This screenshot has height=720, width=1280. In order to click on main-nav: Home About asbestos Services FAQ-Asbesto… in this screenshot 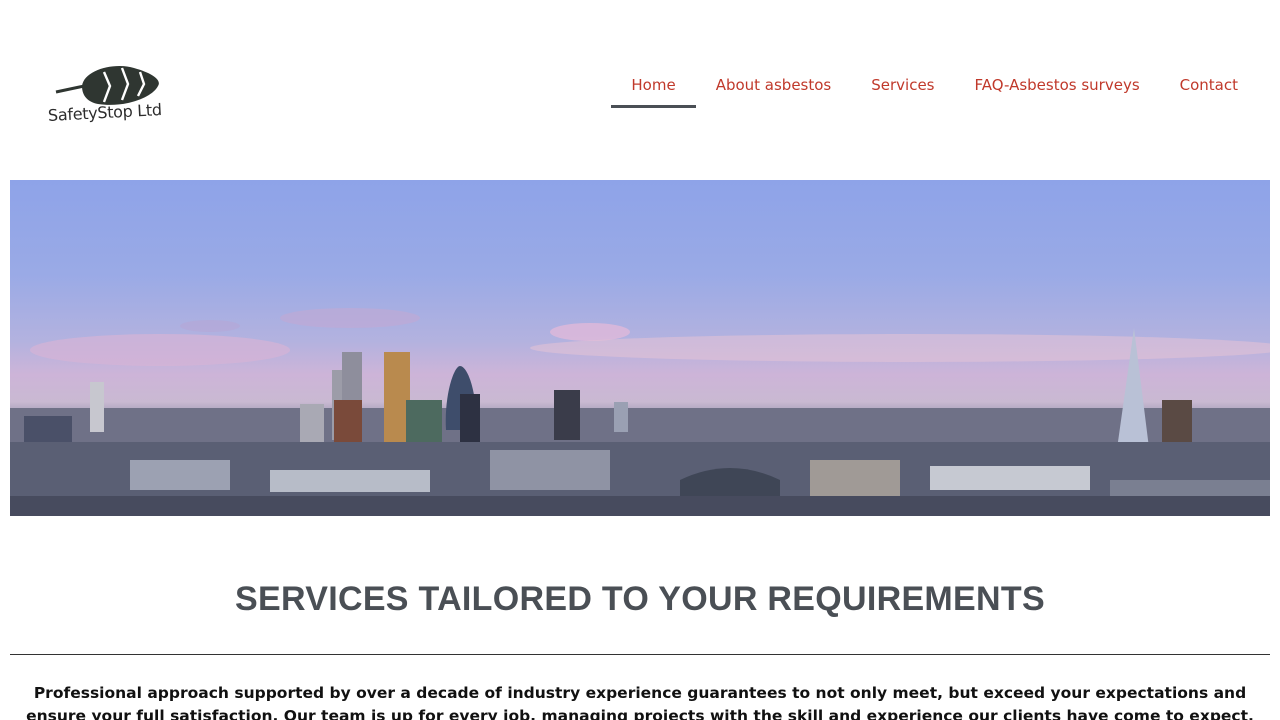, I will do `click(934, 86)`.